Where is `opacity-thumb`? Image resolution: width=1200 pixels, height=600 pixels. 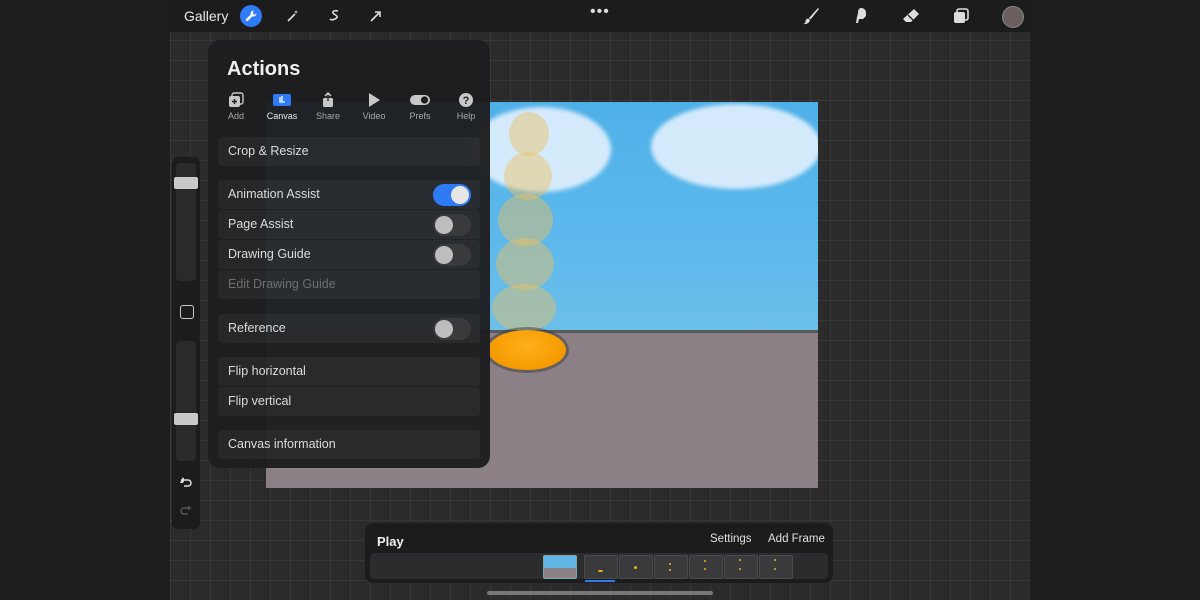
opacity-thumb is located at coordinates (186, 419).